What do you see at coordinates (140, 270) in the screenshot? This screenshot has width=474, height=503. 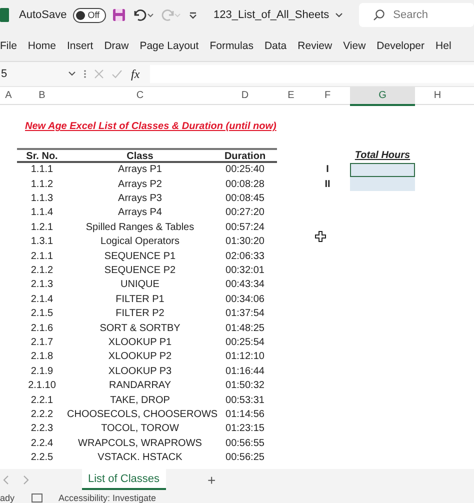 I see `table-cell-text: SEQUENCE P2` at bounding box center [140, 270].